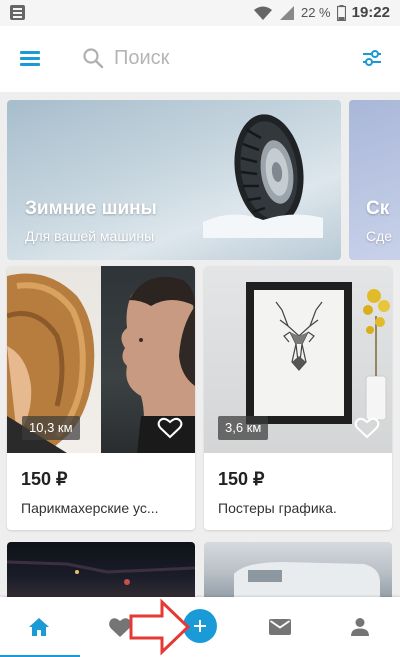  I want to click on nav-profile, so click(360, 627).